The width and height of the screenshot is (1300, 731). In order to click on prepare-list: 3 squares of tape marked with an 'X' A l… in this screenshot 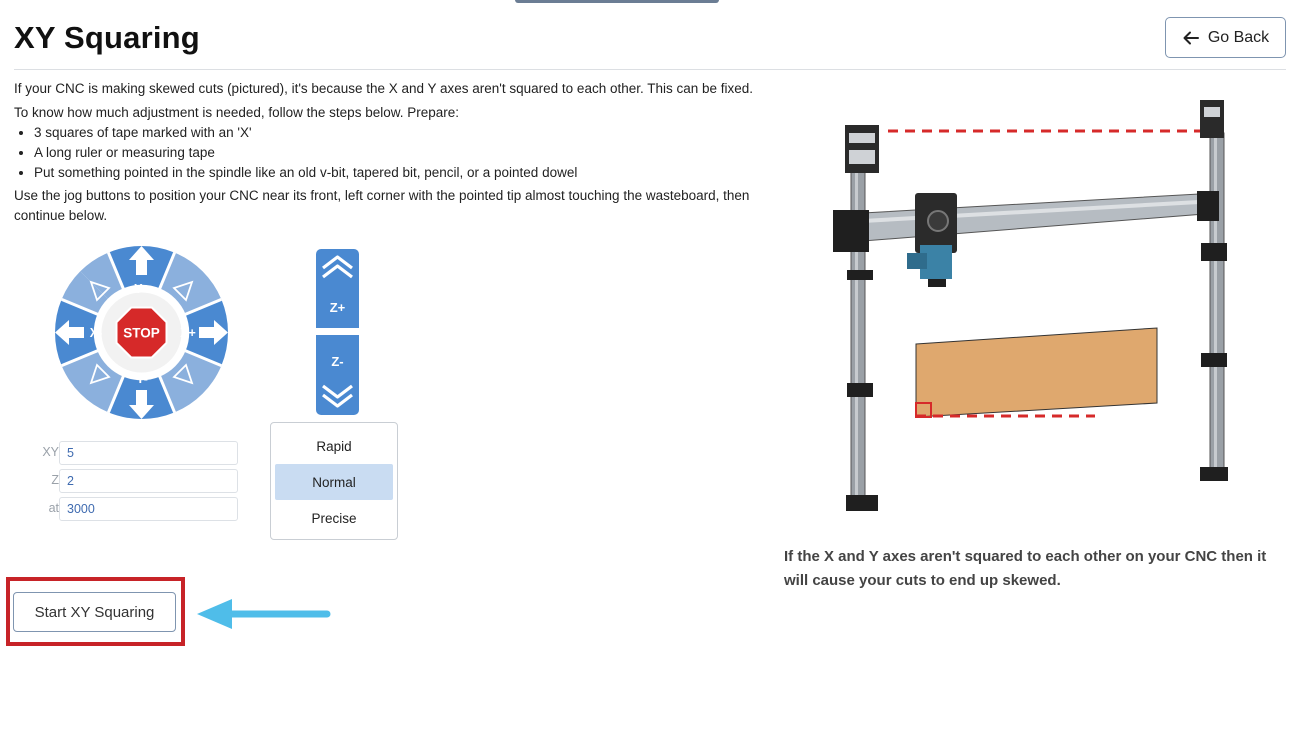, I will do `click(394, 153)`.